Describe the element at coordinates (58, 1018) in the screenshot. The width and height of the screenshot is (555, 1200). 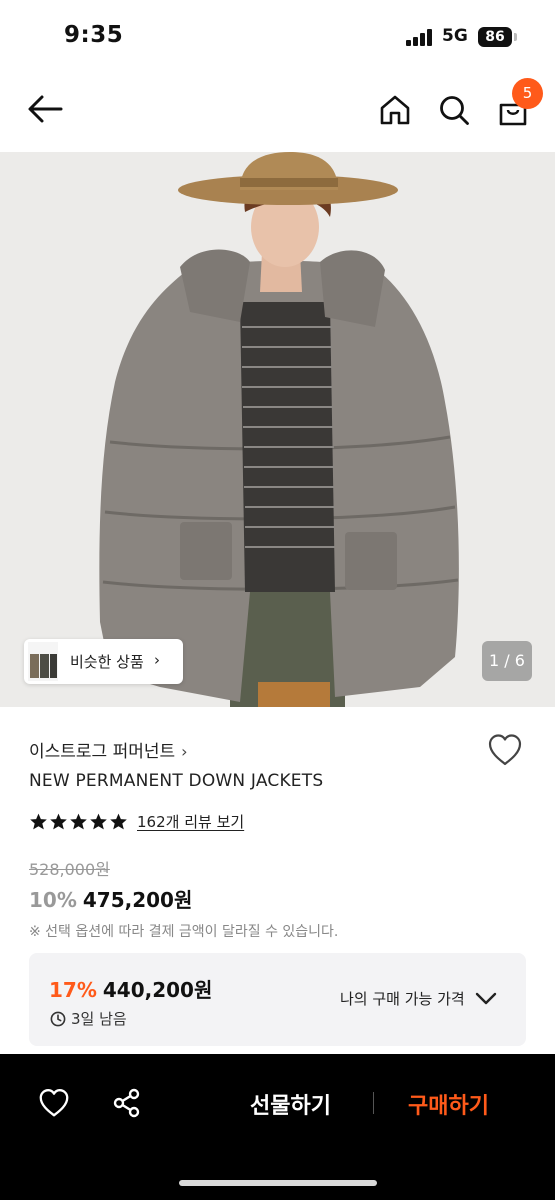
I see `clock-icon` at that location.